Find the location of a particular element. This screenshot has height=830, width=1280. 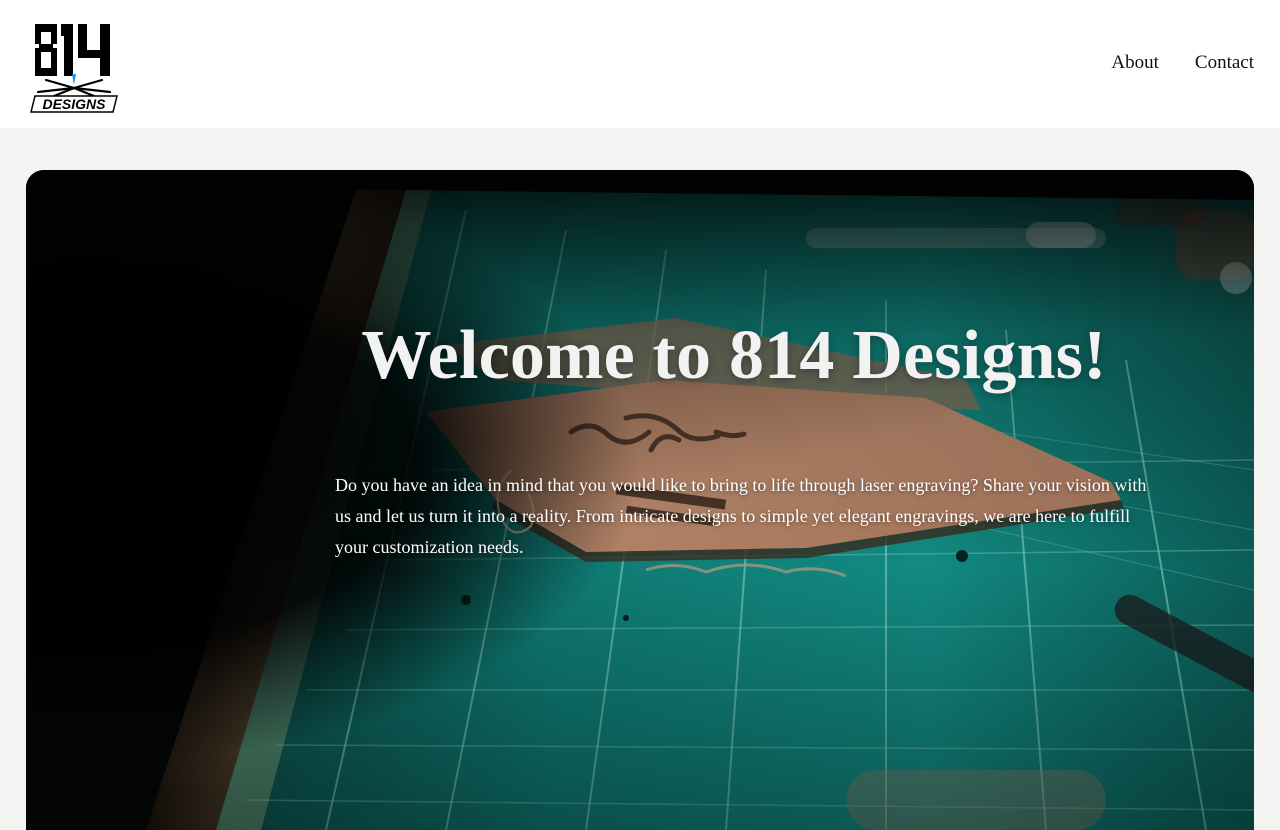

main-nav: About Contact is located at coordinates (1182, 63).